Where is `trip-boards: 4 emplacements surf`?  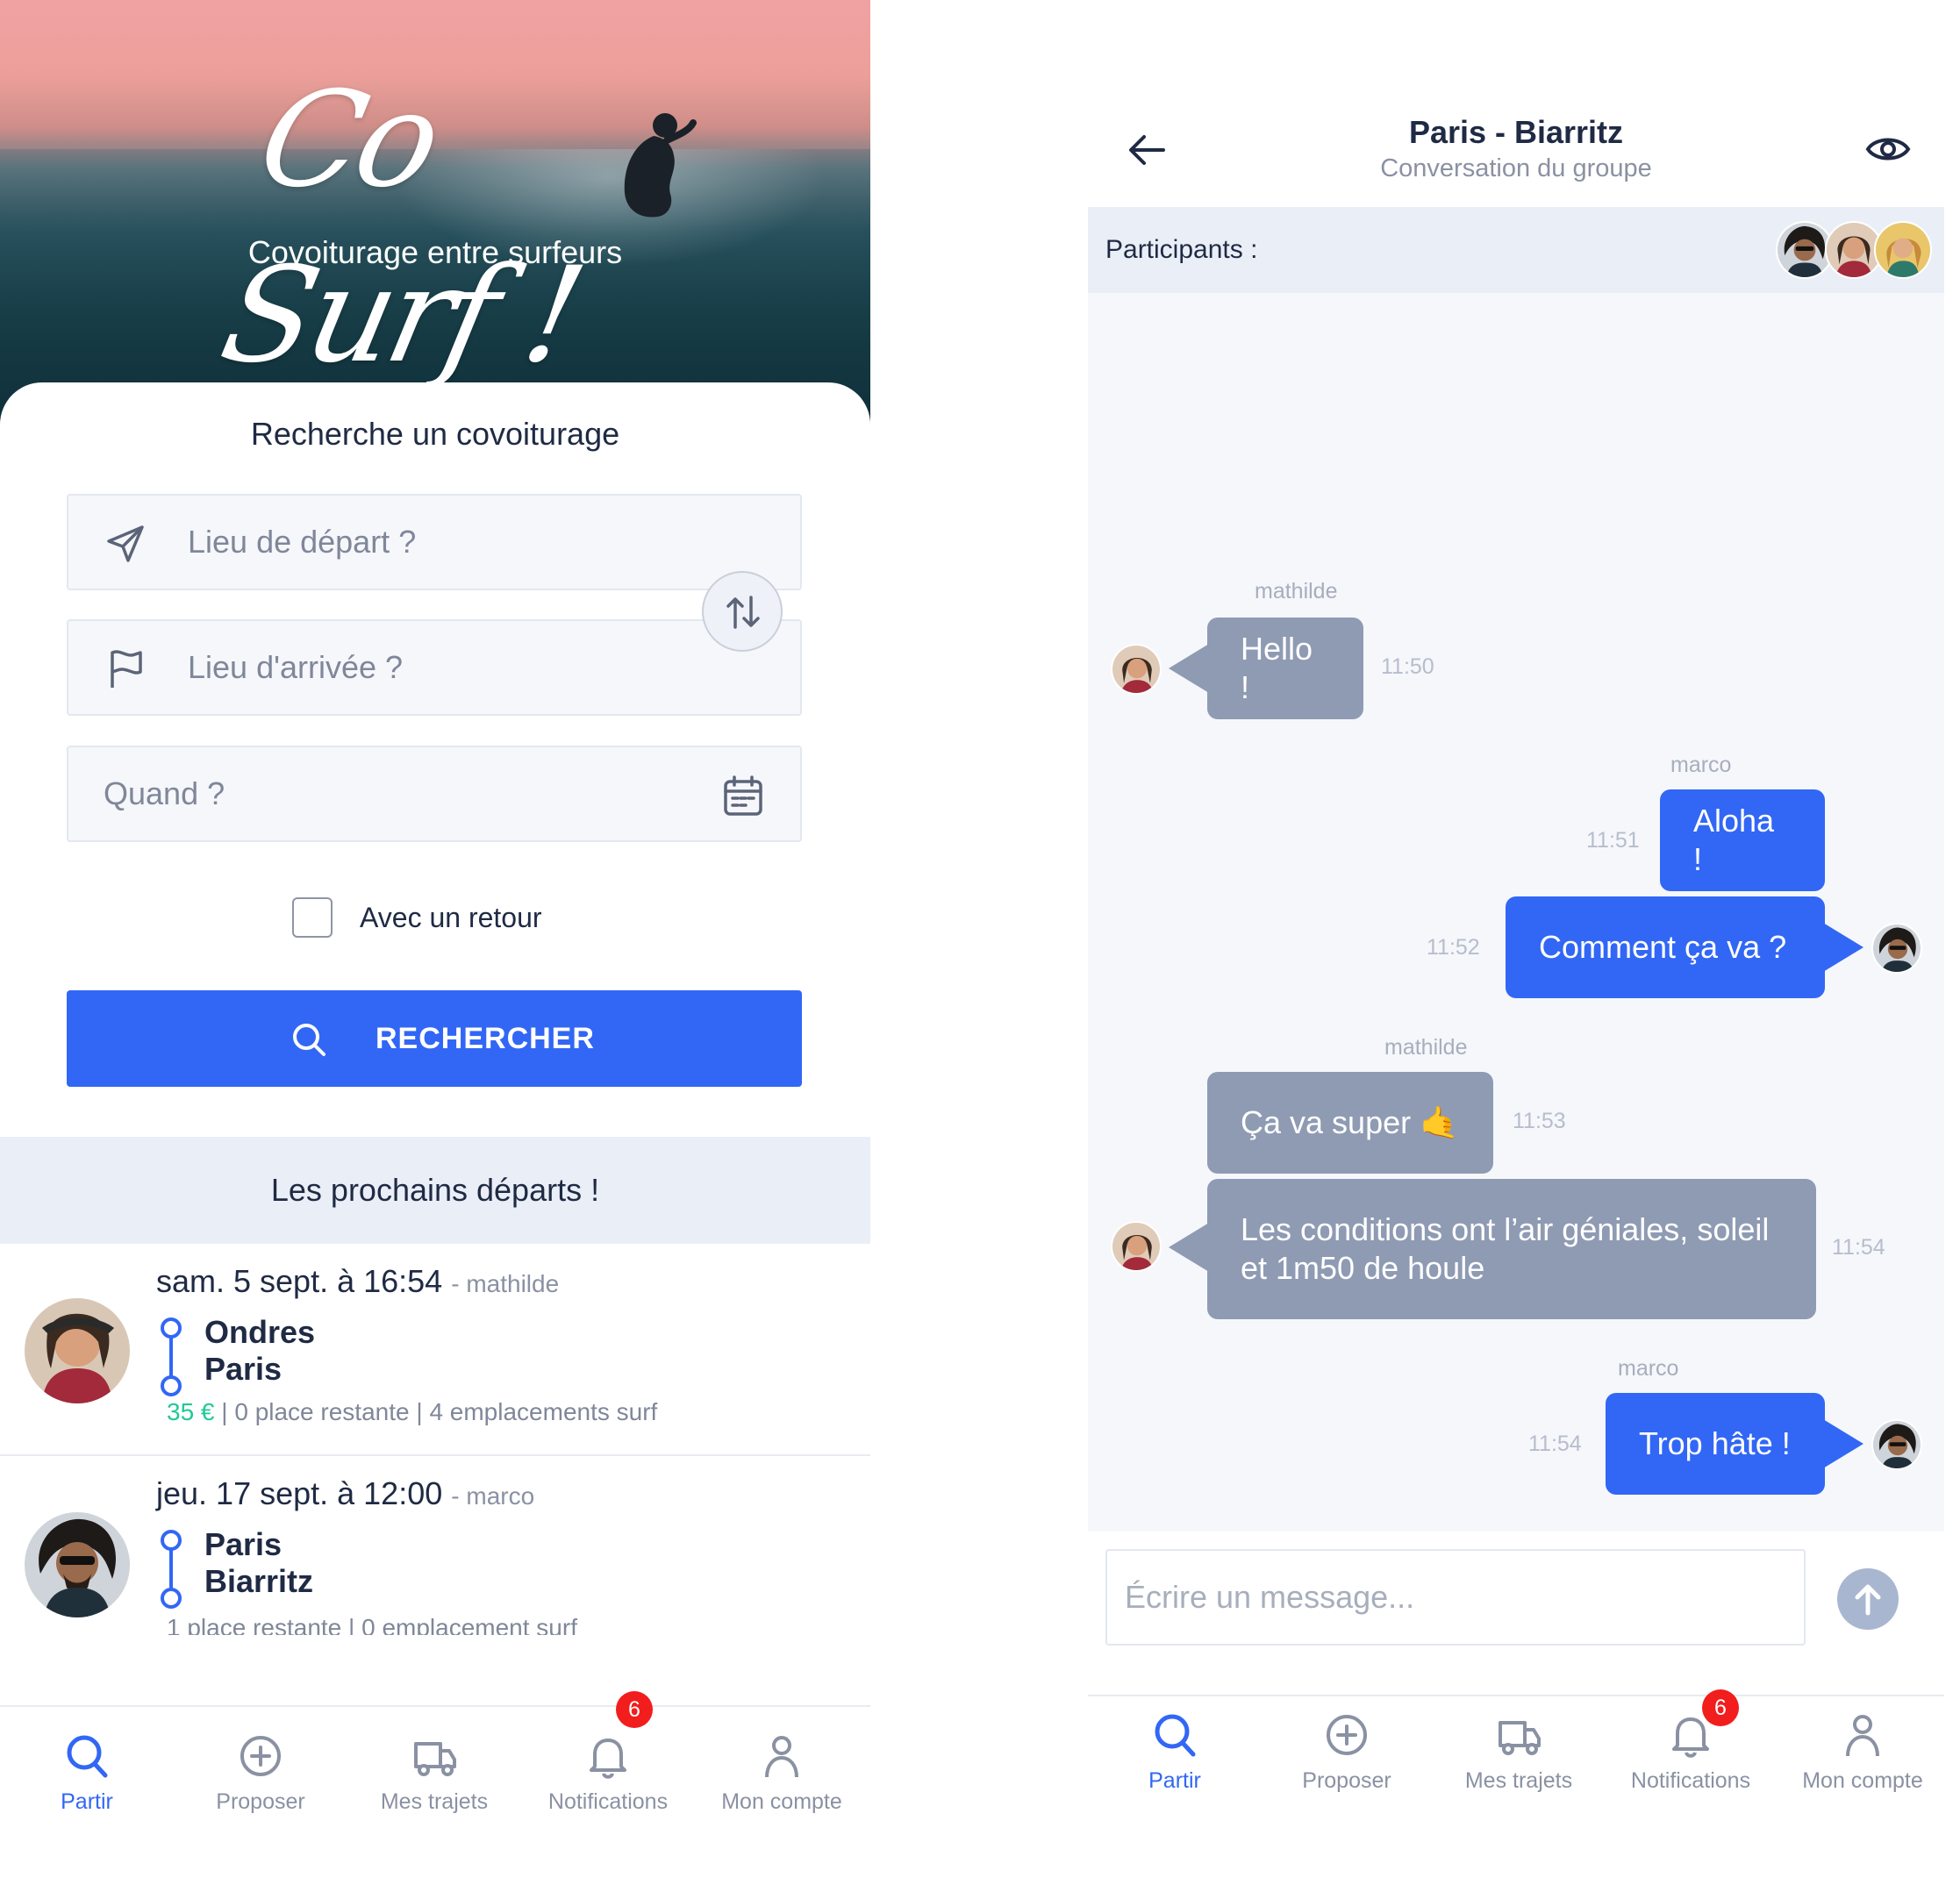 trip-boards: 4 emplacements surf is located at coordinates (543, 1411).